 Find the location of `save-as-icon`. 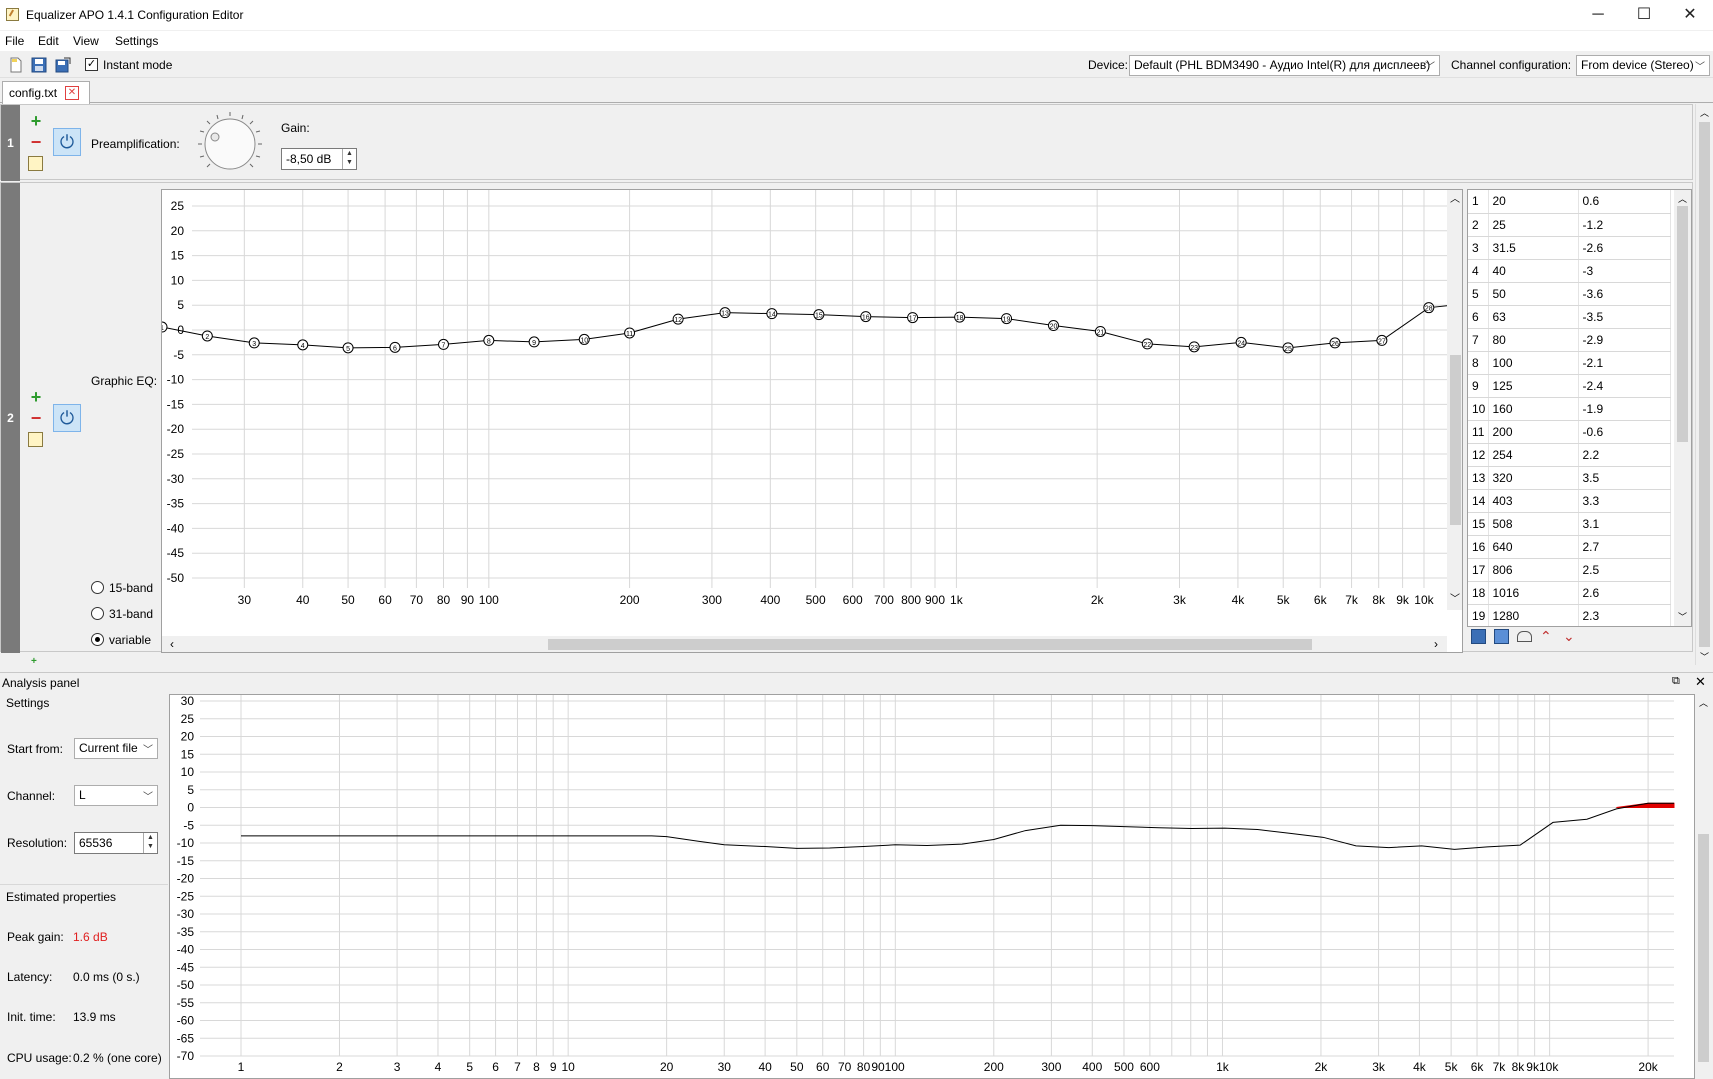

save-as-icon is located at coordinates (63, 65).